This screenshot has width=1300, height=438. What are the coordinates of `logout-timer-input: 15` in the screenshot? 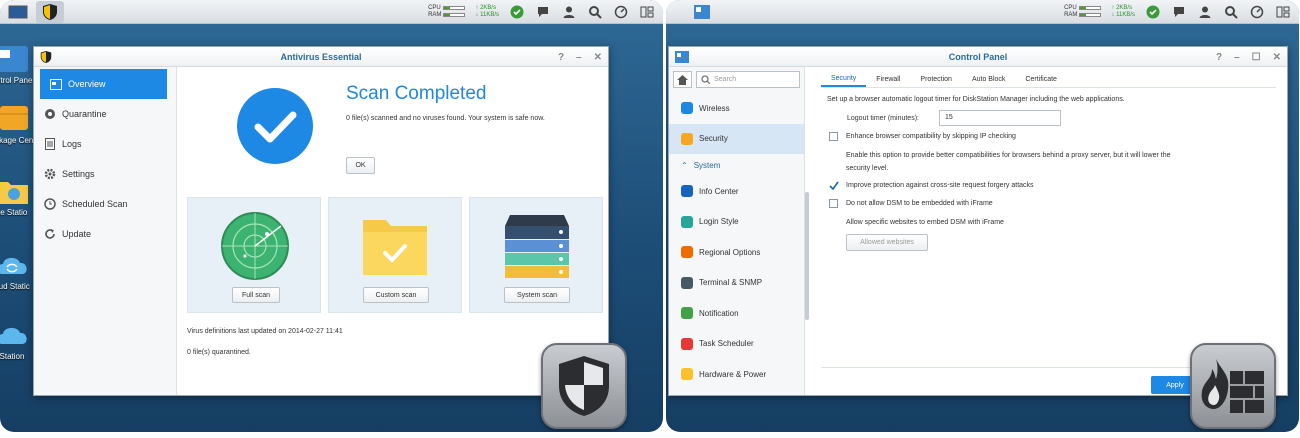 It's located at (1000, 118).